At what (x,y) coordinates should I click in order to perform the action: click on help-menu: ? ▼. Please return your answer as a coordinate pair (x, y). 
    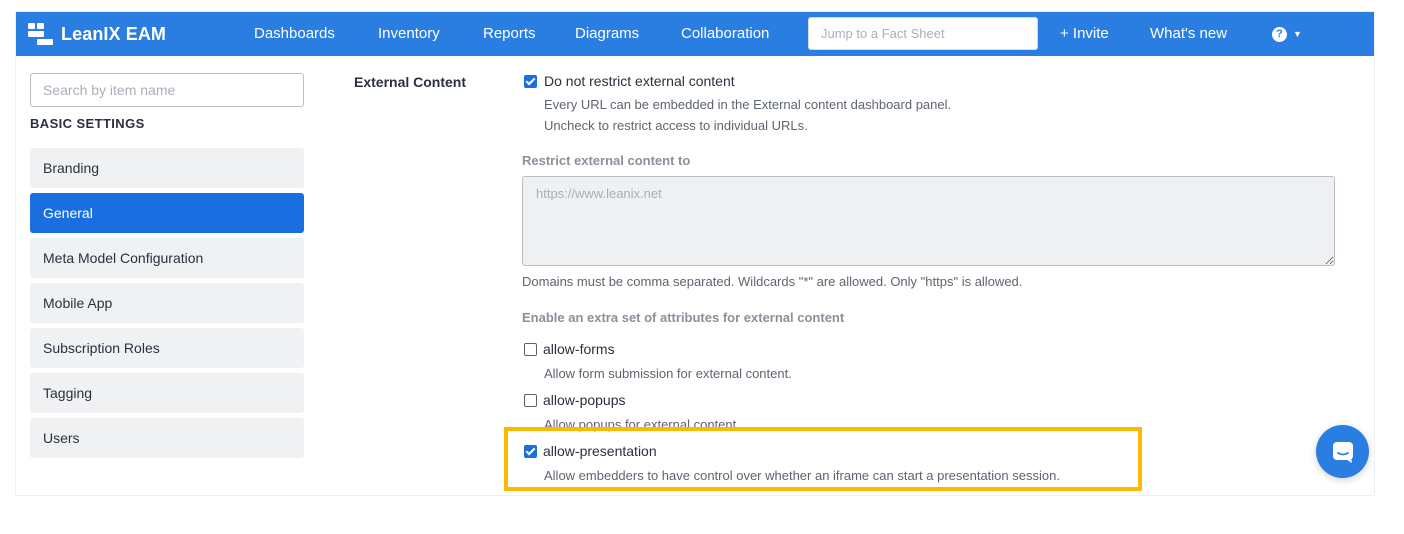
    Looking at the image, I should click on (1287, 34).